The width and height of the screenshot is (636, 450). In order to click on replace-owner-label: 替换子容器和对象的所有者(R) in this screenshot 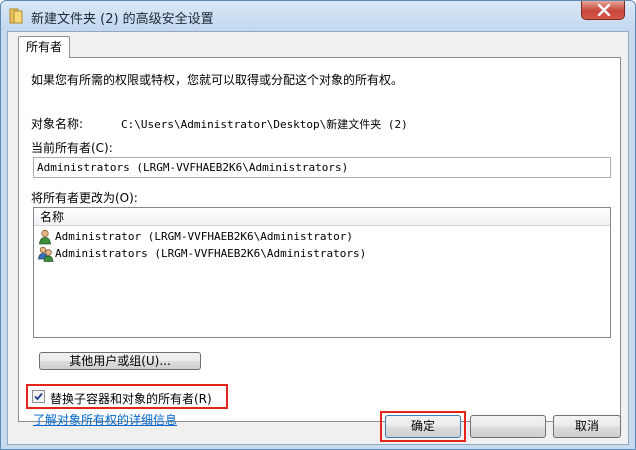, I will do `click(131, 398)`.